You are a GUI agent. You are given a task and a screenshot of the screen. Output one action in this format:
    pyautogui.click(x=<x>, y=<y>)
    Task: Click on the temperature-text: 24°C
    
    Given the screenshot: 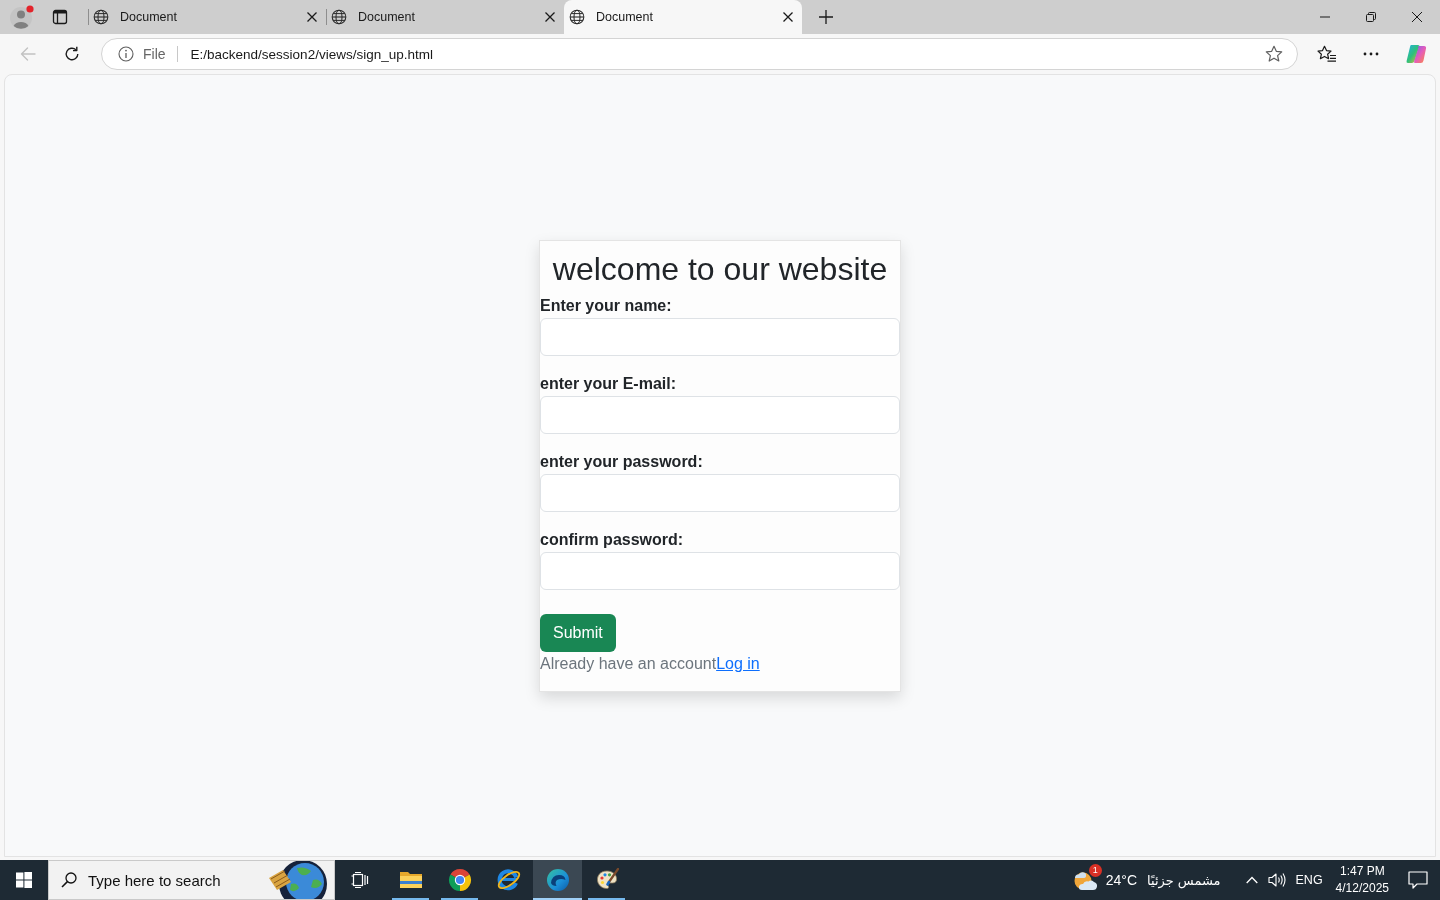 What is the action you would take?
    pyautogui.click(x=1121, y=880)
    